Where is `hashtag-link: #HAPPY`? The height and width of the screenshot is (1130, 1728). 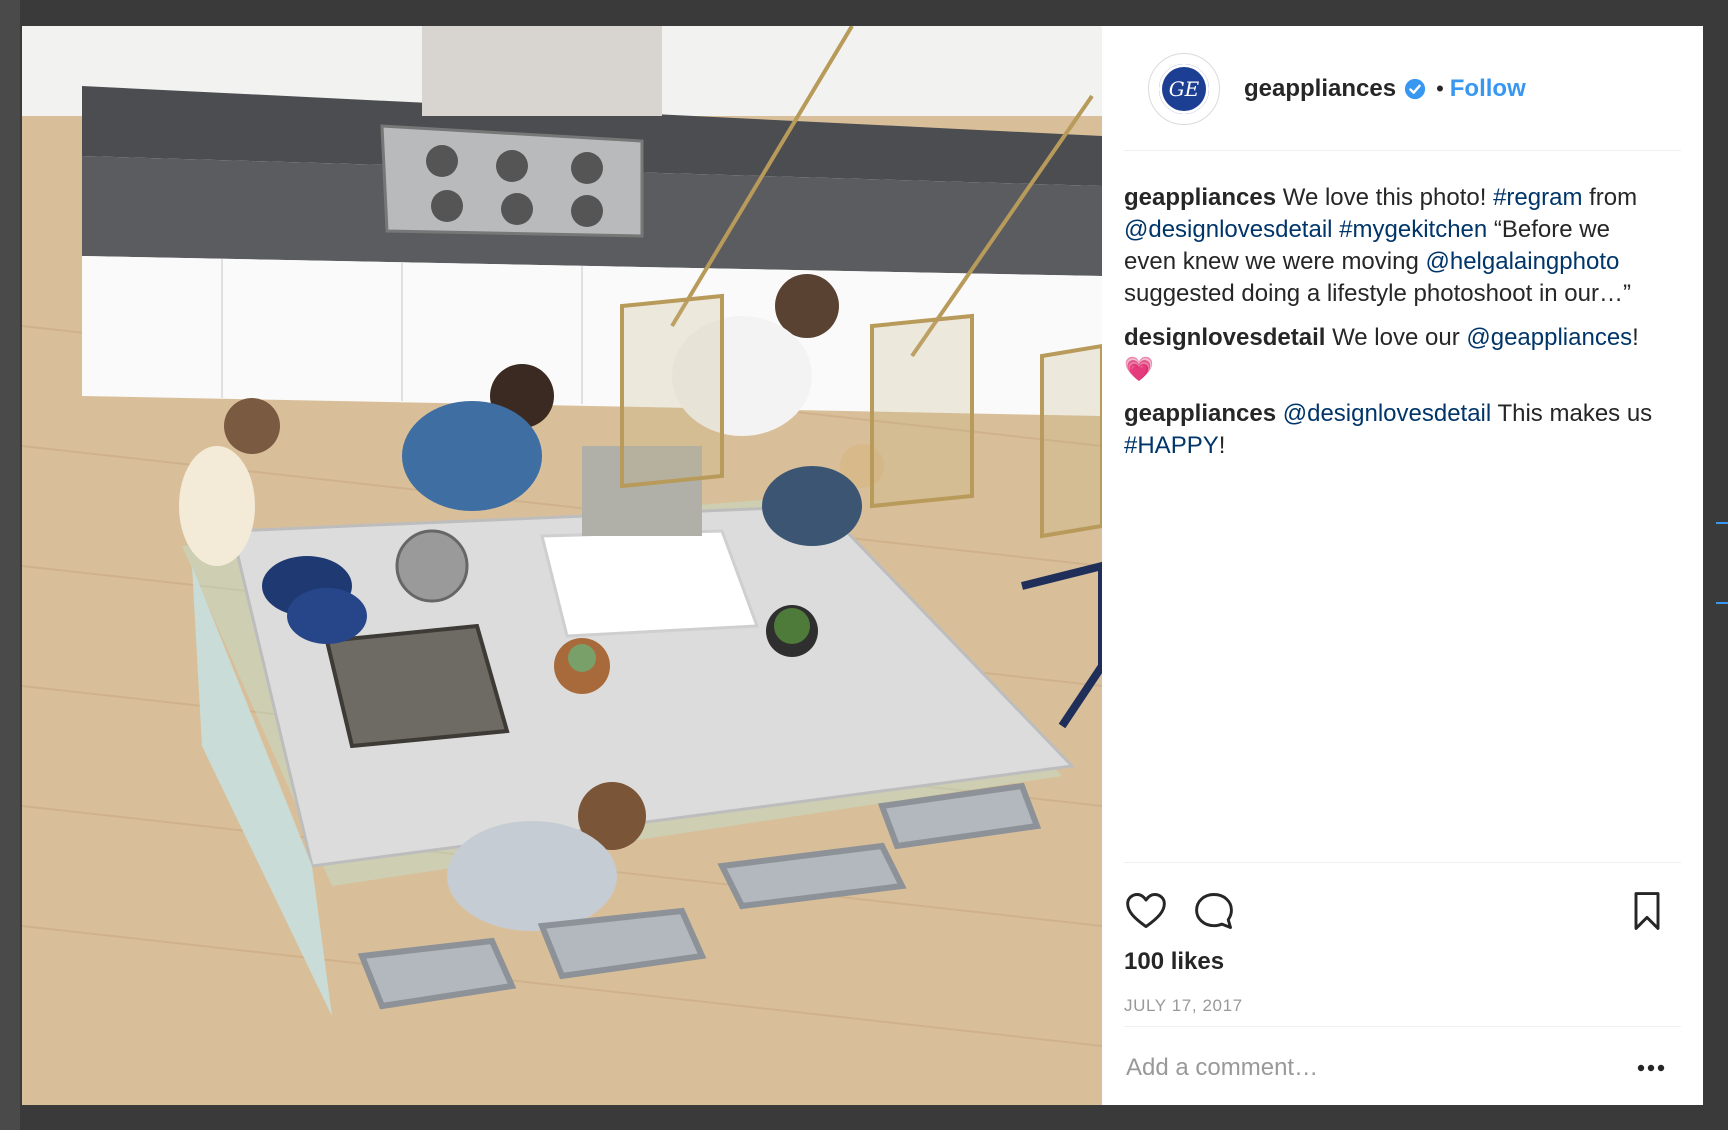
hashtag-link: #HAPPY is located at coordinates (1171, 445).